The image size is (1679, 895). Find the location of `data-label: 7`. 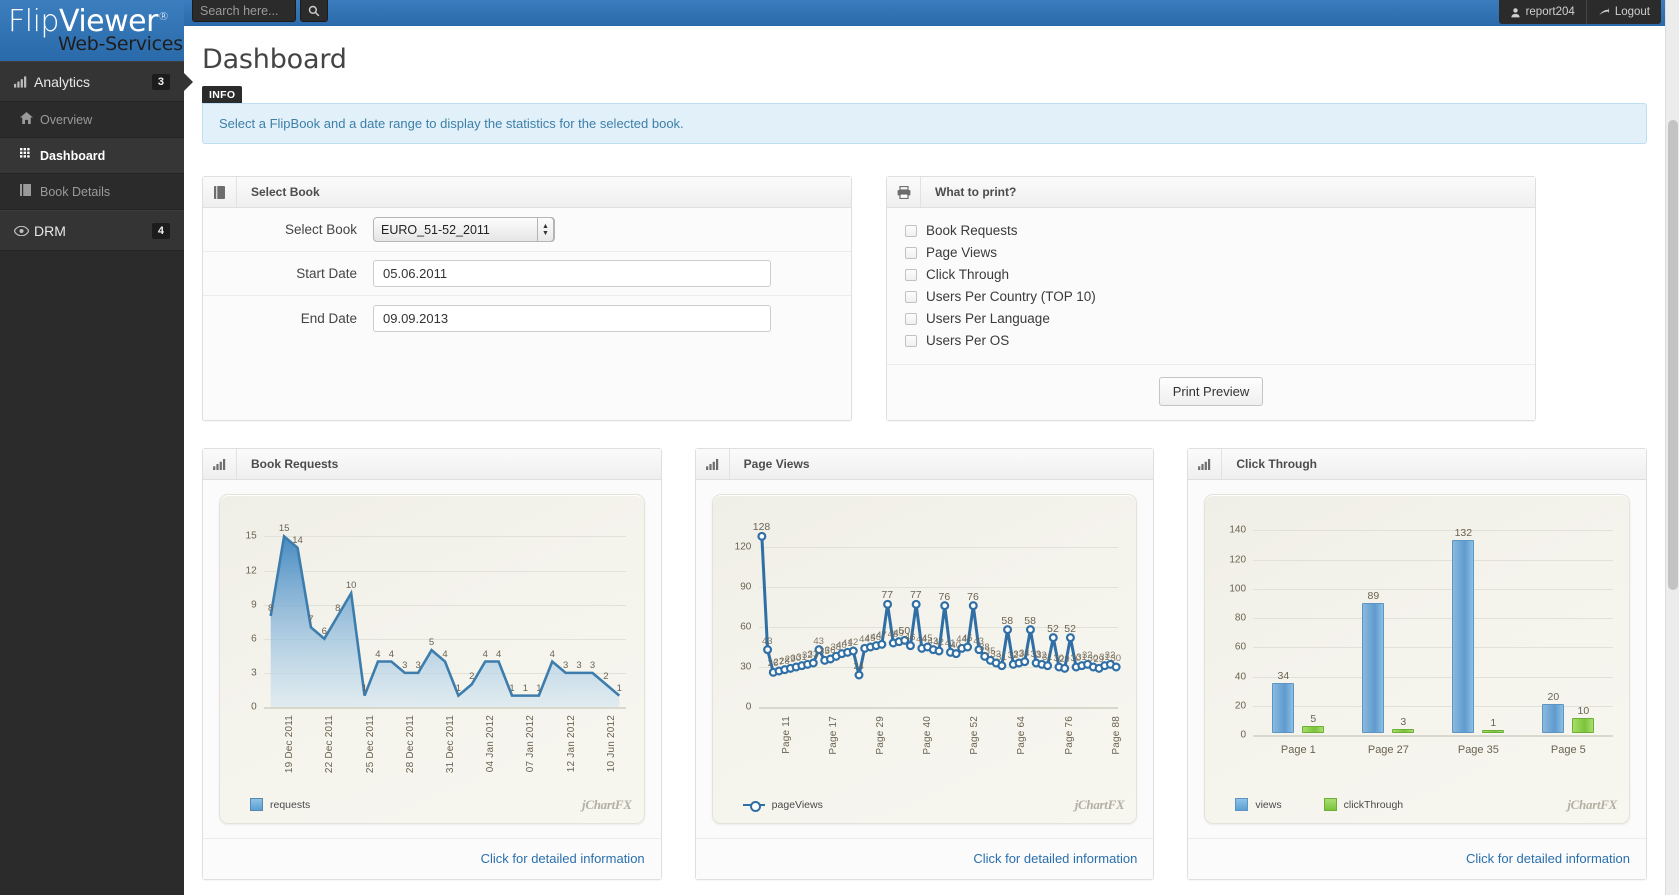

data-label: 7 is located at coordinates (311, 620).